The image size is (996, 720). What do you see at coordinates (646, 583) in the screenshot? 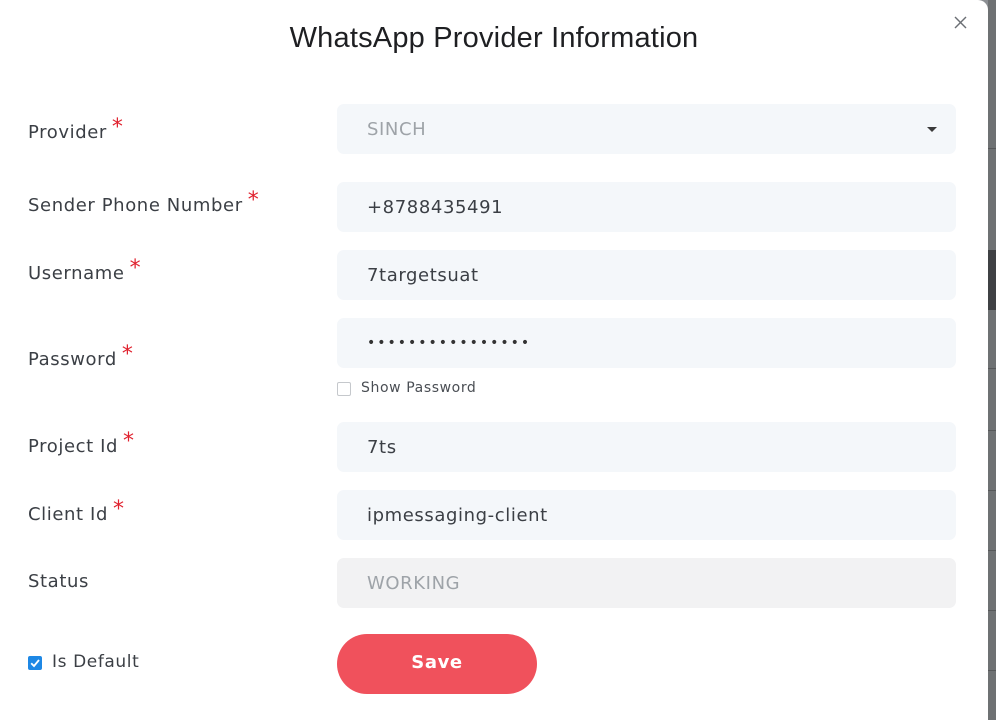
I see `status-input: WORKING` at bounding box center [646, 583].